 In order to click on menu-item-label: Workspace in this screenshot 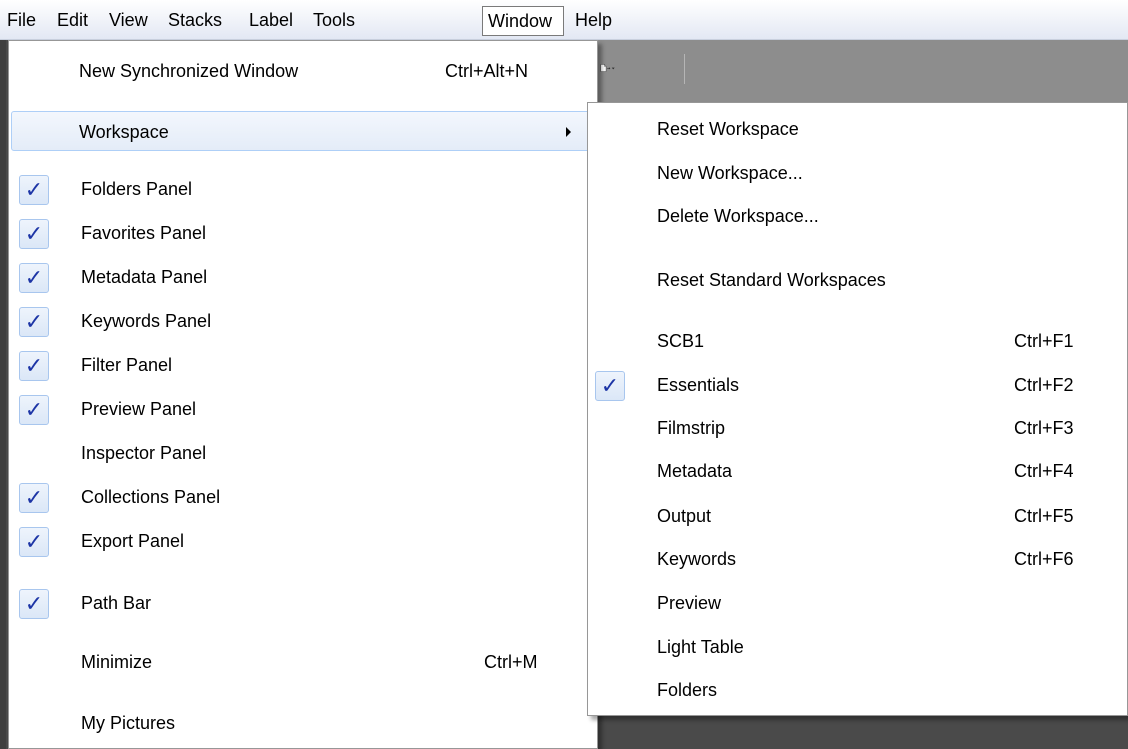, I will do `click(124, 132)`.